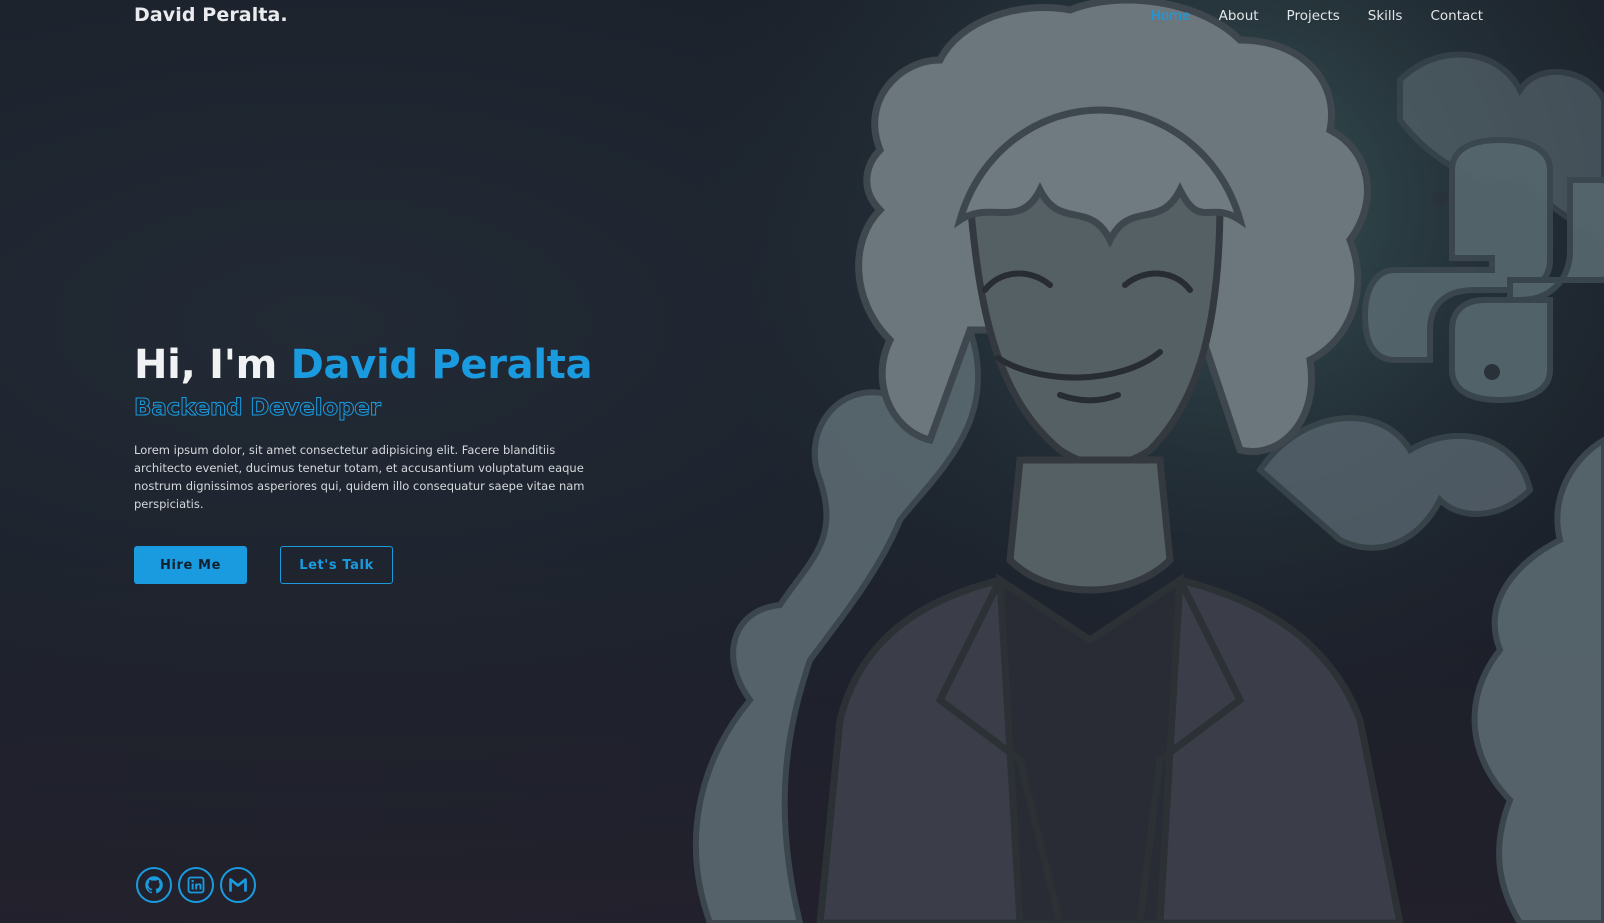  What do you see at coordinates (1171, 16) in the screenshot?
I see `nav-home: Home` at bounding box center [1171, 16].